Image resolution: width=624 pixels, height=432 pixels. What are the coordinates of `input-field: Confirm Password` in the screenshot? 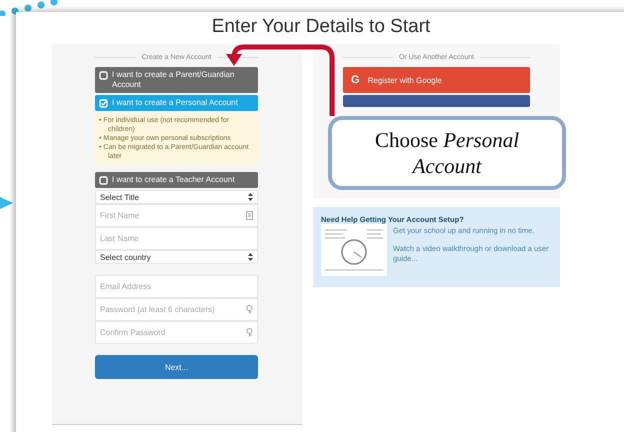 It's located at (176, 332).